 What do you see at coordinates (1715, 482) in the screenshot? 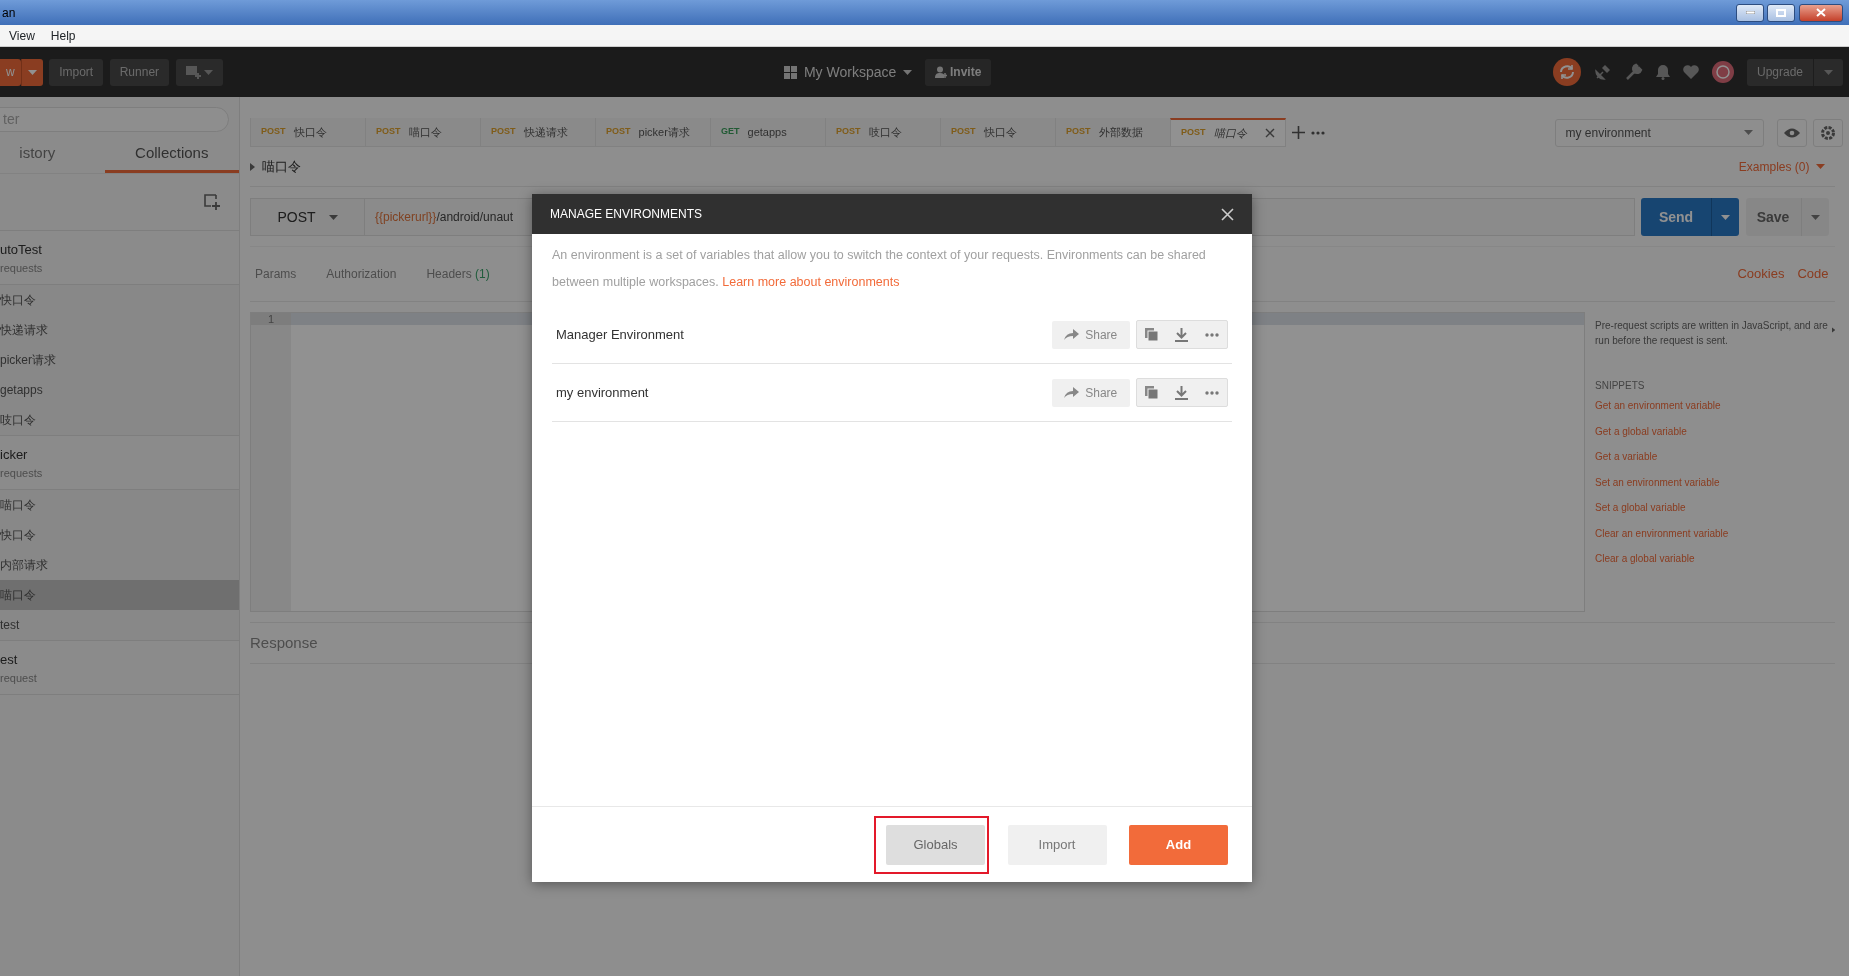
I see `snippet-link: Set an environment variable` at bounding box center [1715, 482].